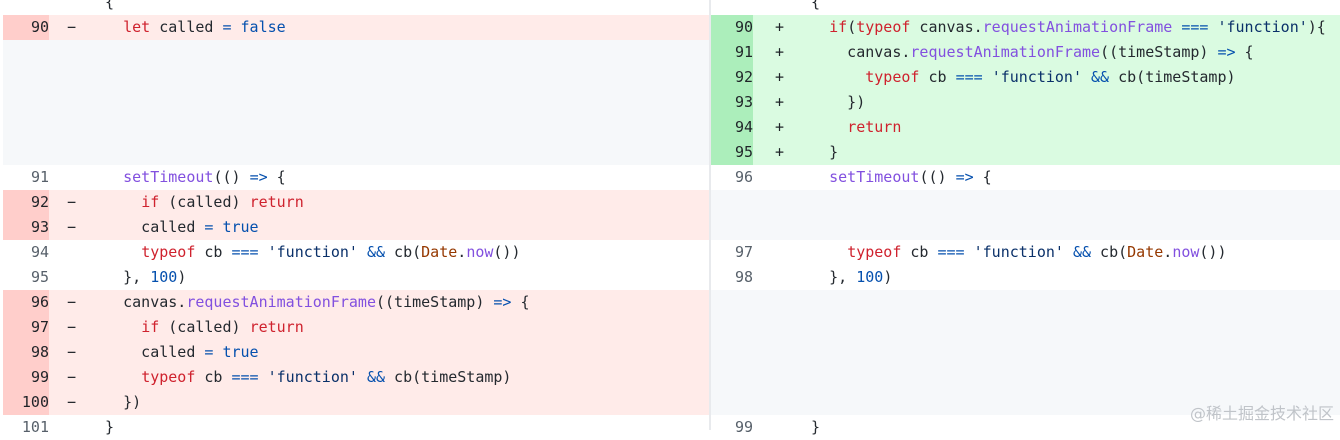 This screenshot has width=1340, height=440. What do you see at coordinates (439, 252) in the screenshot?
I see `code-token: Date` at bounding box center [439, 252].